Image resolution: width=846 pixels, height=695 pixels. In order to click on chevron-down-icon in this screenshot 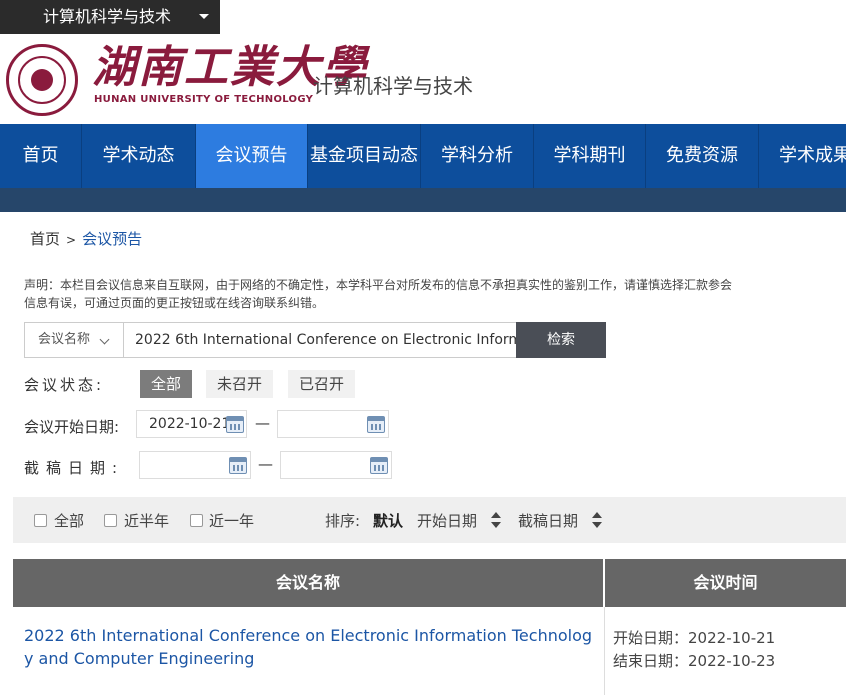, I will do `click(104, 339)`.